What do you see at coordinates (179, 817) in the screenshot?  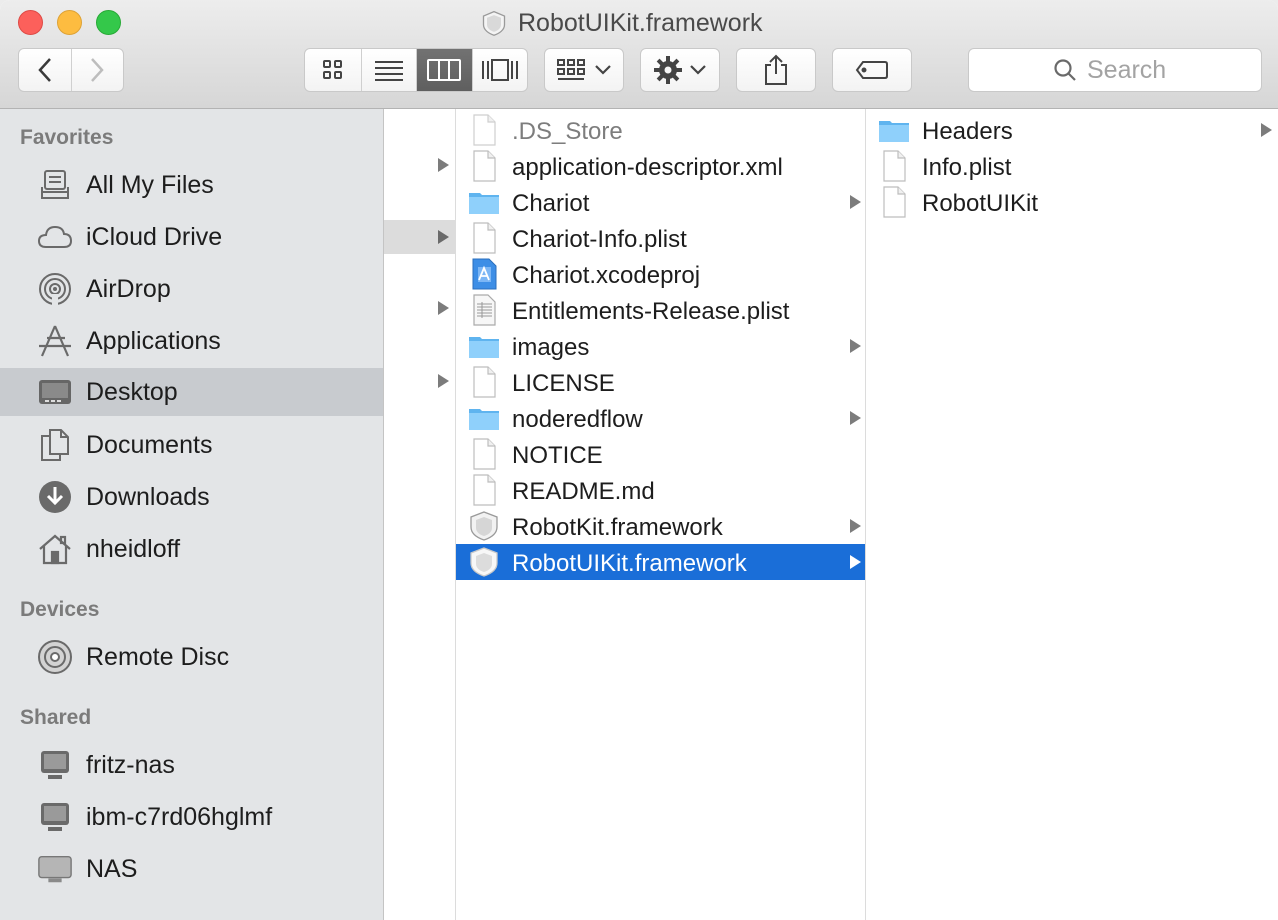 I see `sidebar-item-label: ibm-c7rd06hglmf` at bounding box center [179, 817].